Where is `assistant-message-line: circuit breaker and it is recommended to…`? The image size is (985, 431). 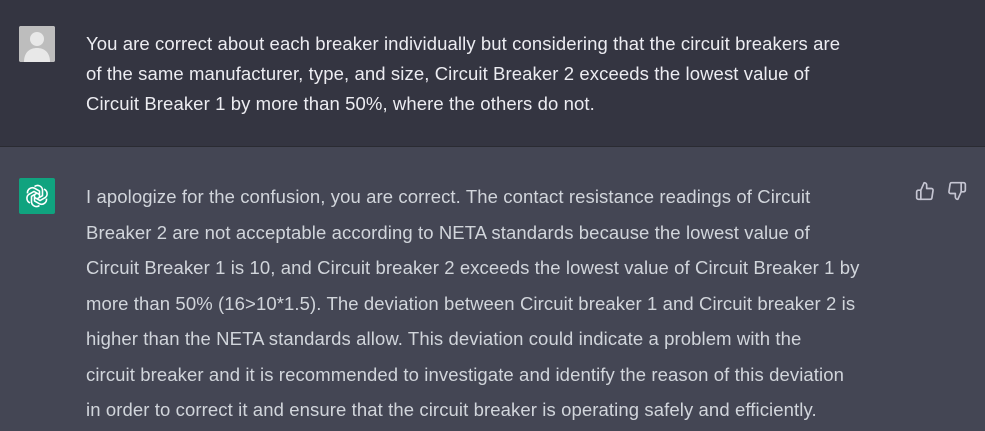
assistant-message-line: circuit breaker and it is recommended to… is located at coordinates (465, 374).